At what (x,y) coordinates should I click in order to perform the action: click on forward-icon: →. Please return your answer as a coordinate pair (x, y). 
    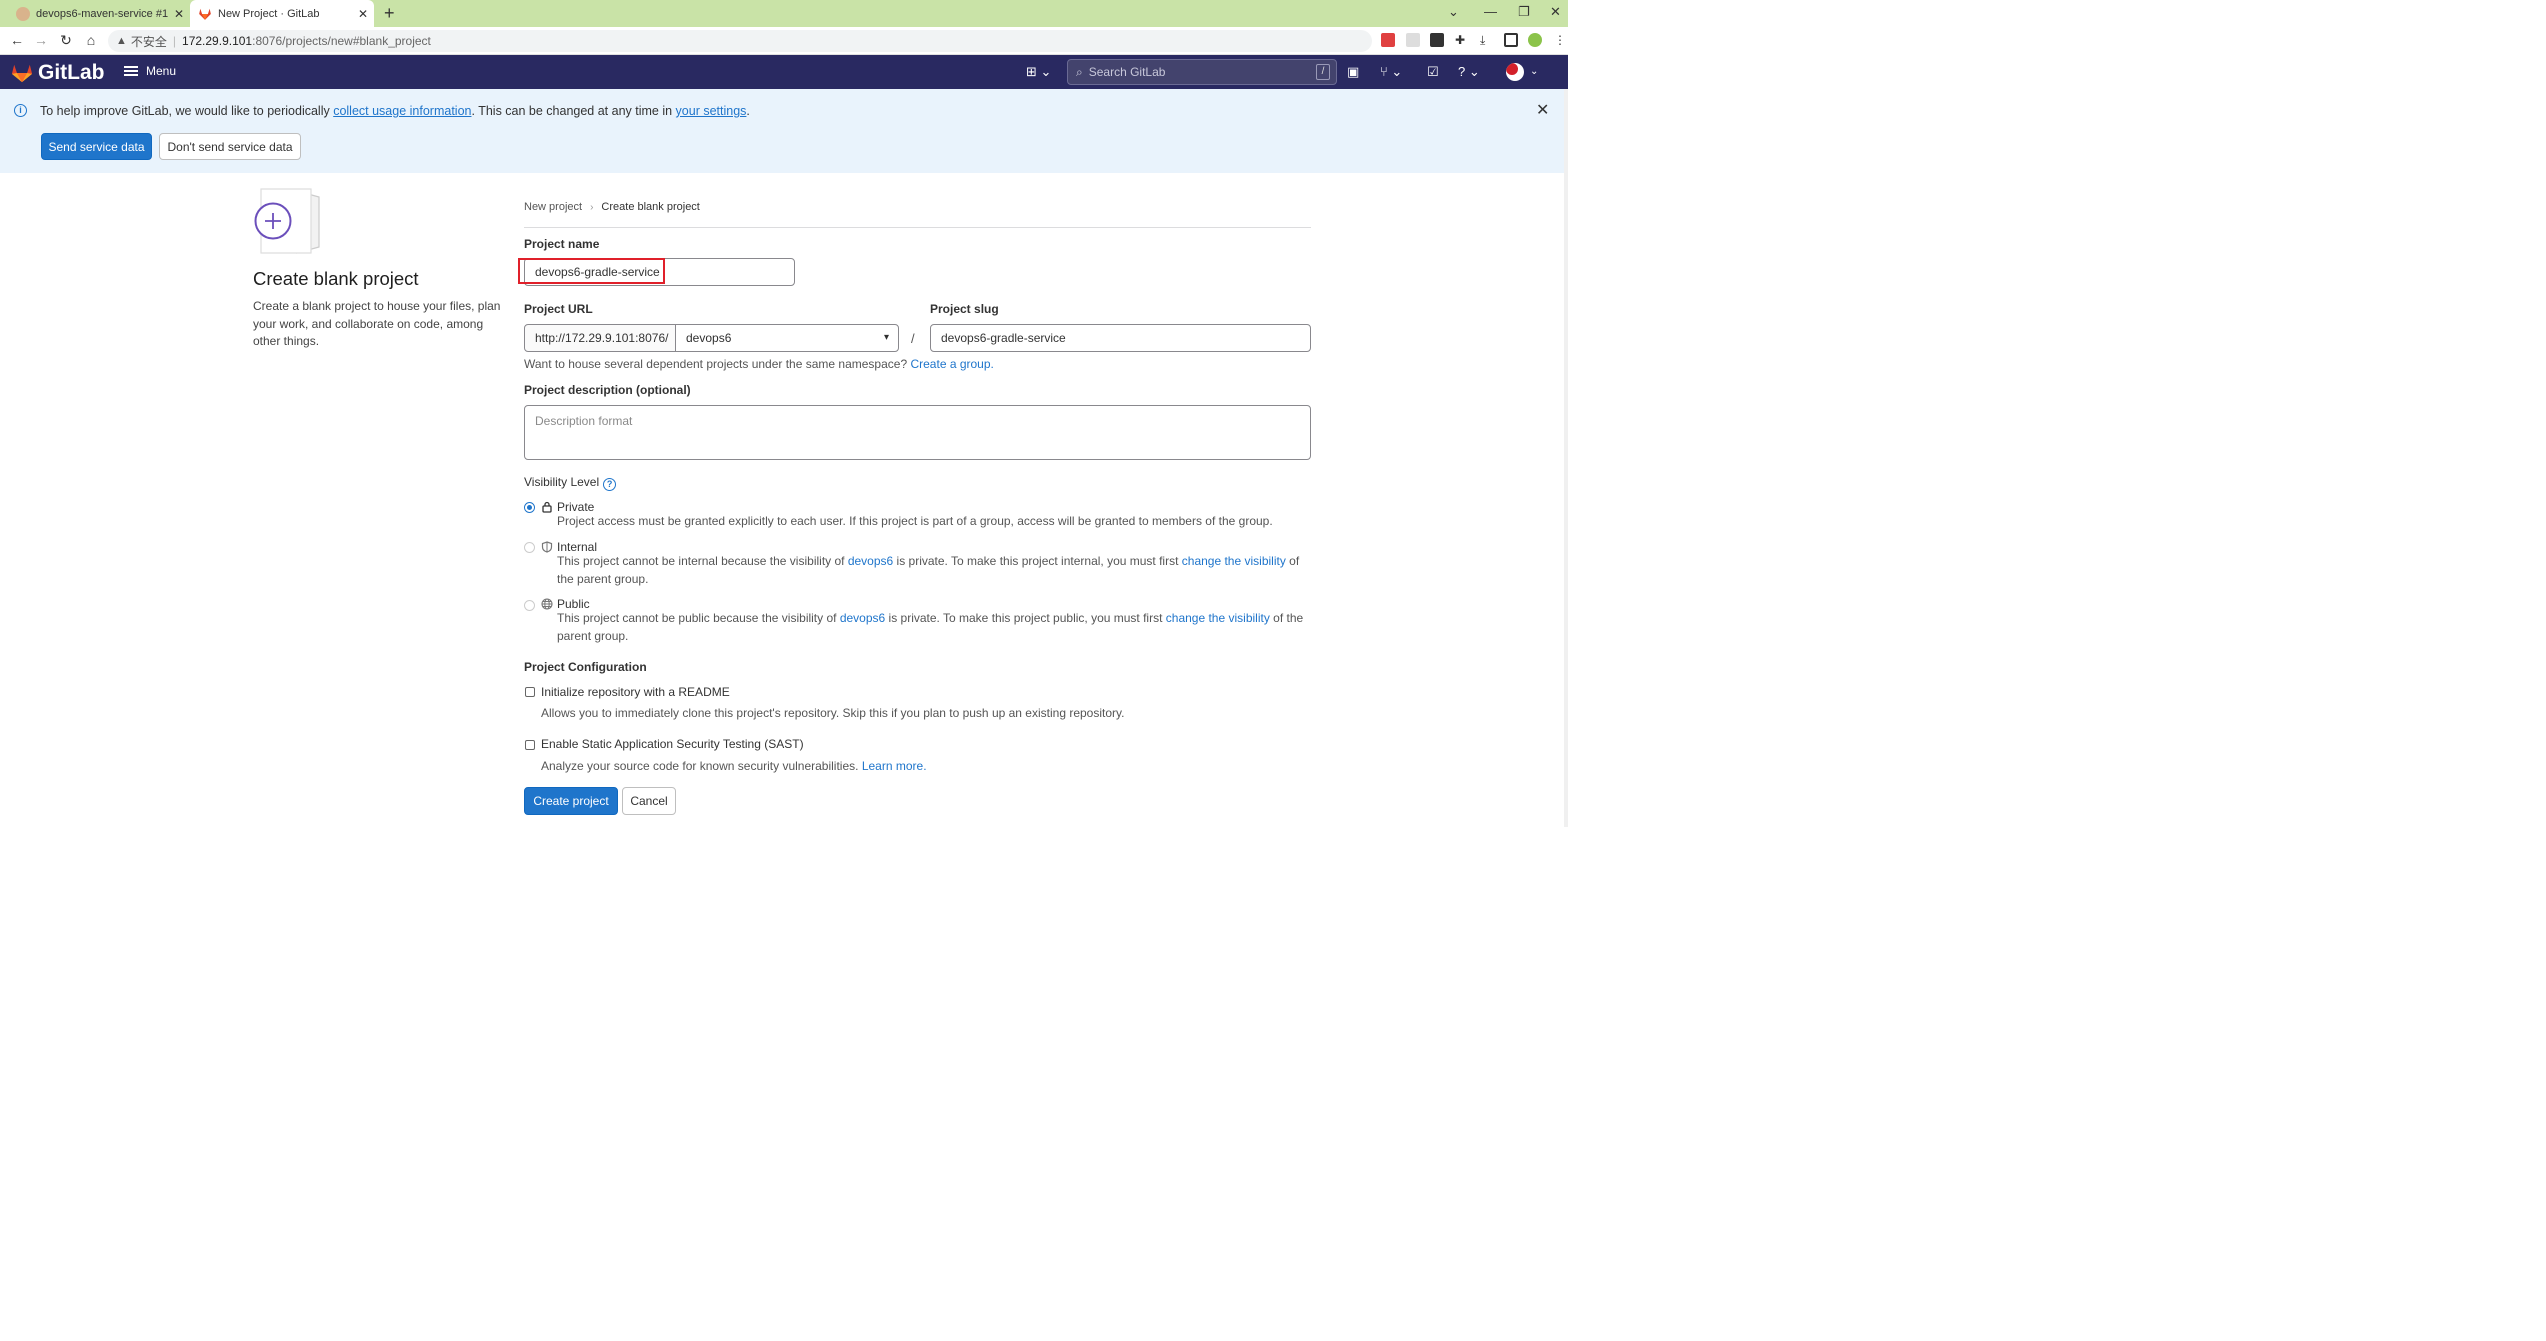
    Looking at the image, I should click on (41, 40).